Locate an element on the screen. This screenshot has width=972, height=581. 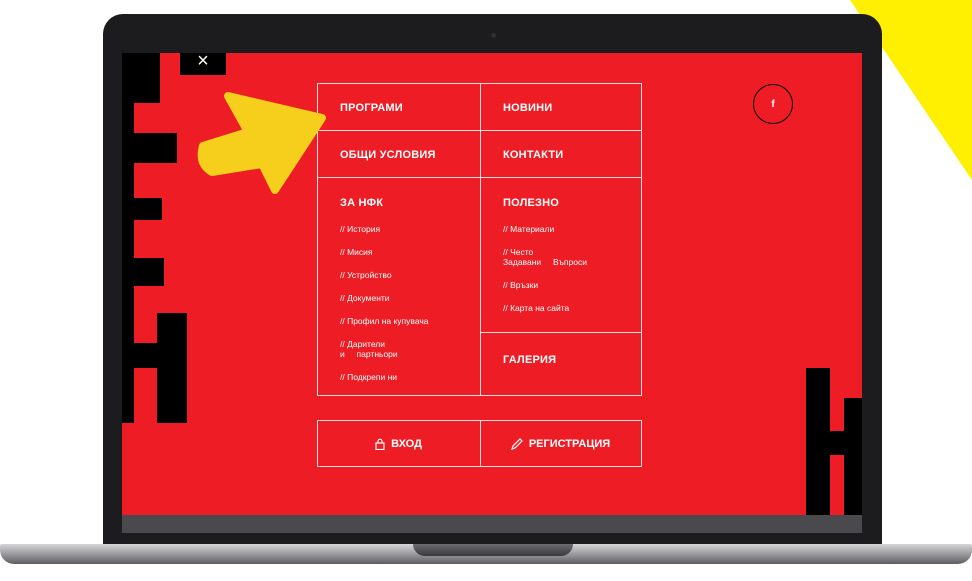
laptop-chin is located at coordinates (492, 524).